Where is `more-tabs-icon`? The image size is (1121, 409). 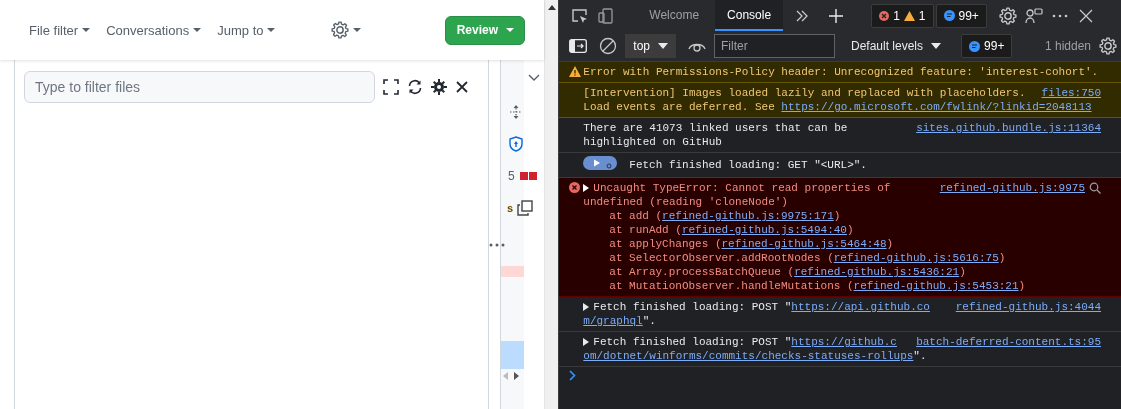
more-tabs-icon is located at coordinates (802, 15).